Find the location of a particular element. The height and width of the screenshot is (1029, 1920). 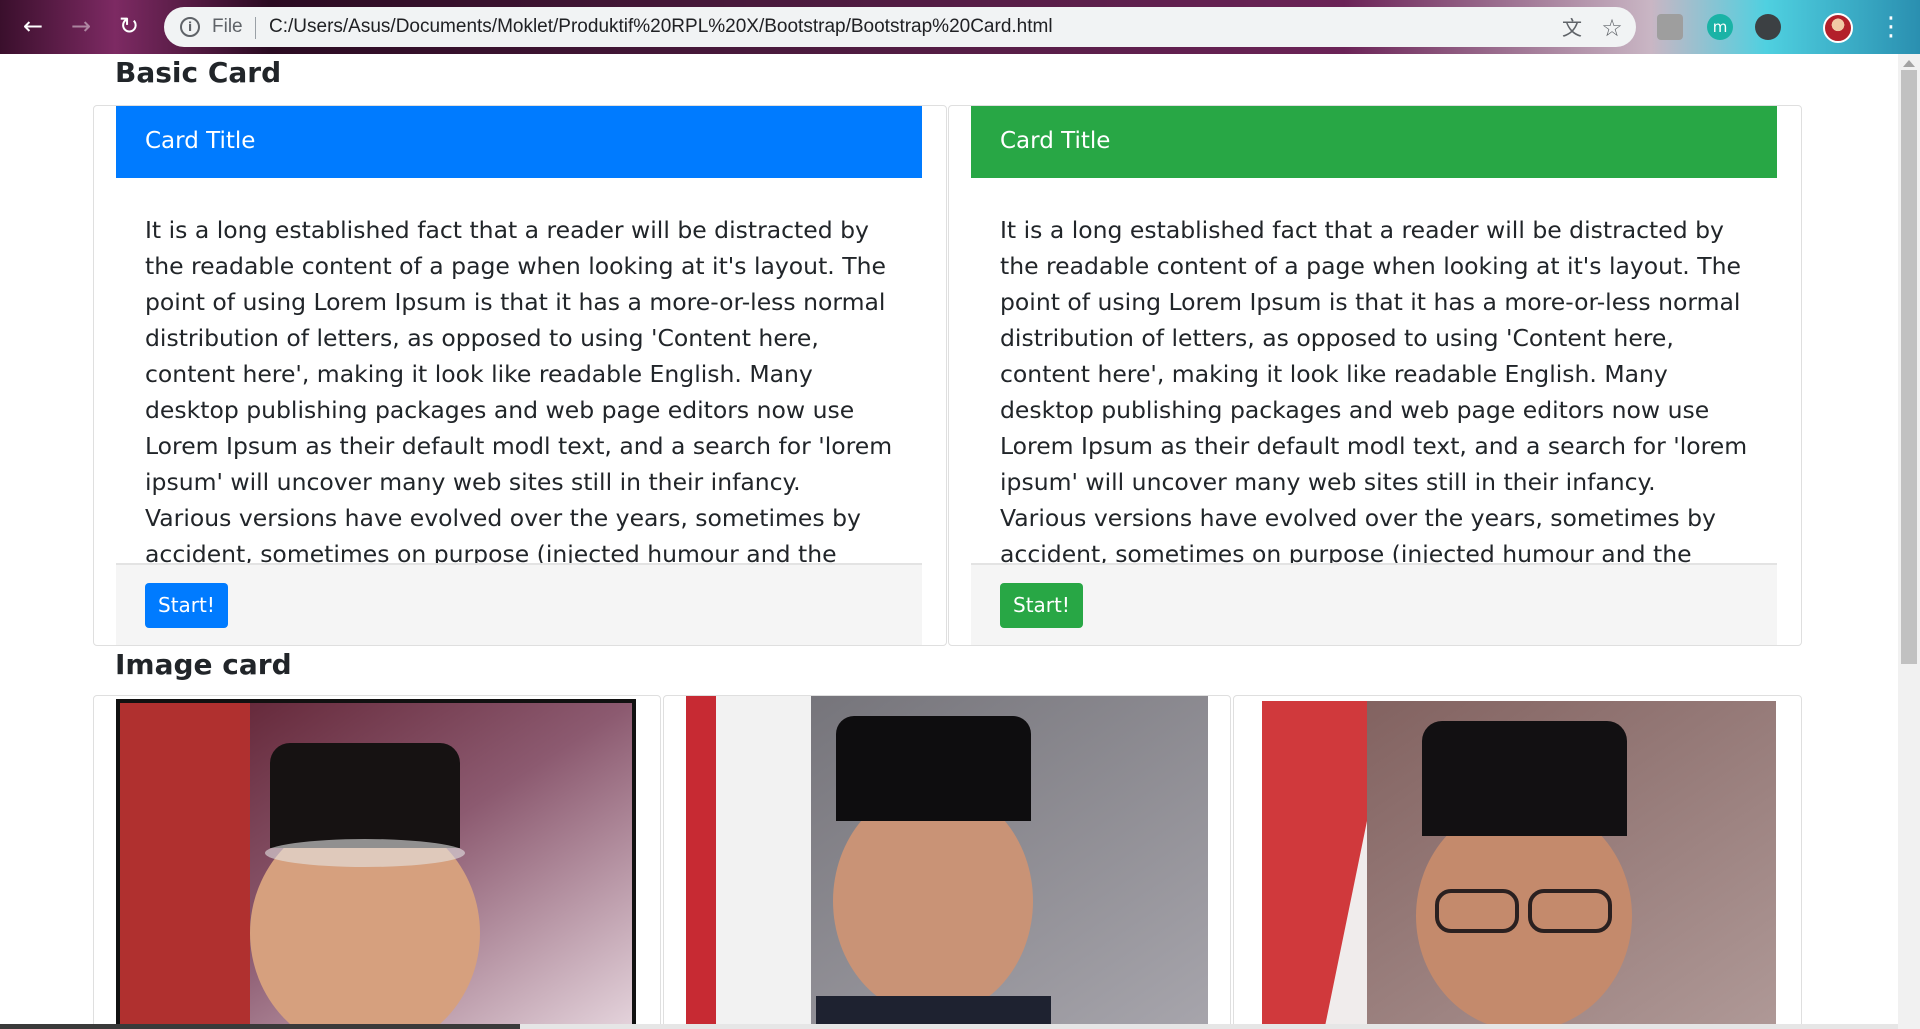

vertical-scrollbar is located at coordinates (1909, 541).